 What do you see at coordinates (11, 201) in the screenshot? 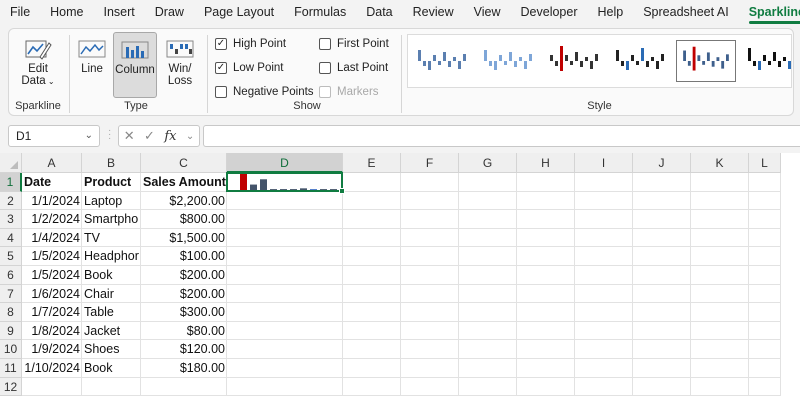
I see `row-header-2: 2` at bounding box center [11, 201].